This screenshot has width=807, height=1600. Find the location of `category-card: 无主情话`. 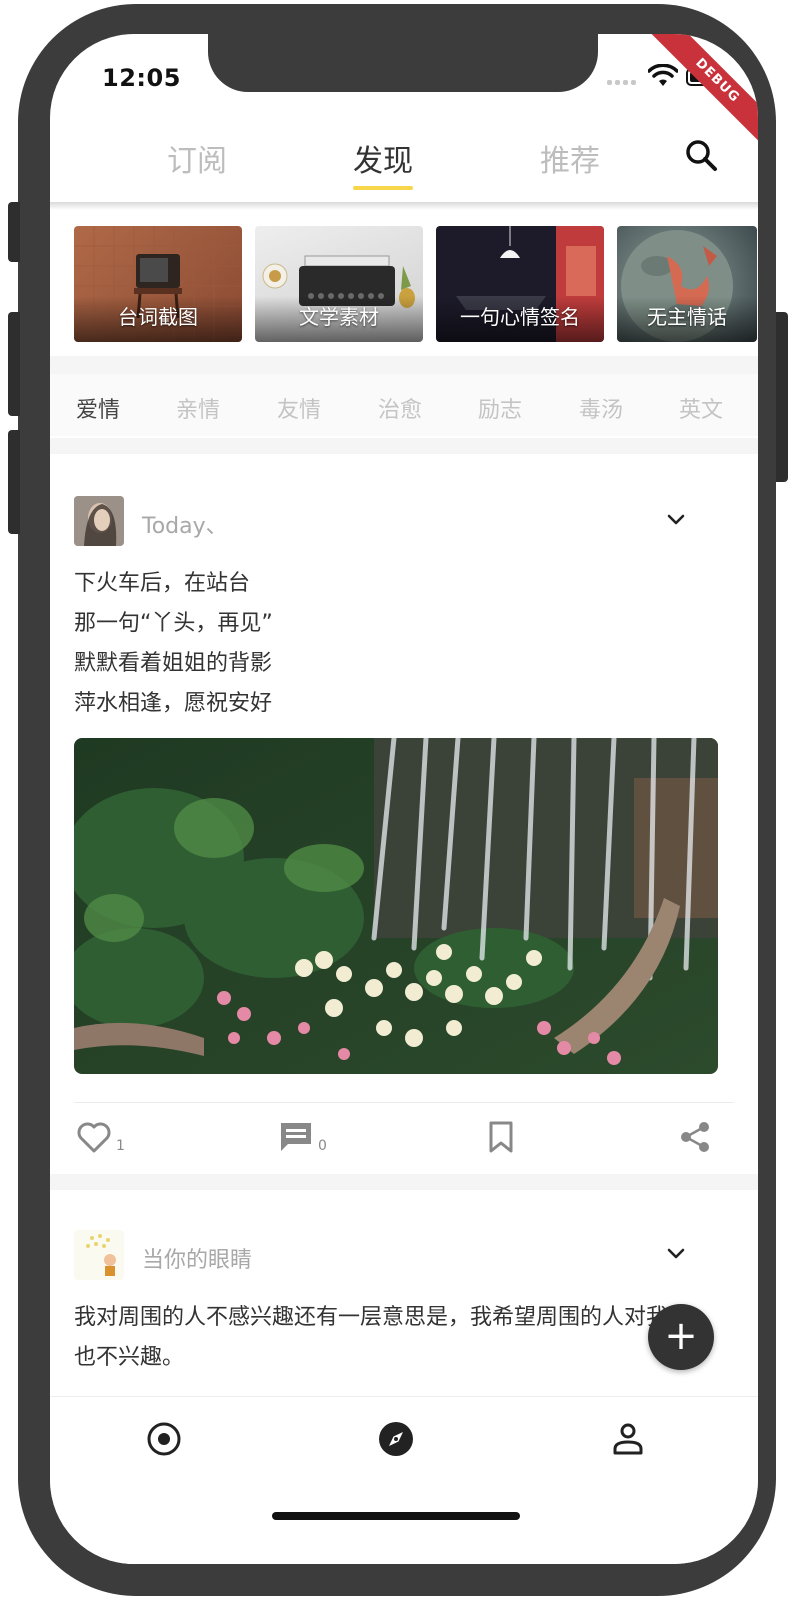

category-card: 无主情话 is located at coordinates (687, 284).